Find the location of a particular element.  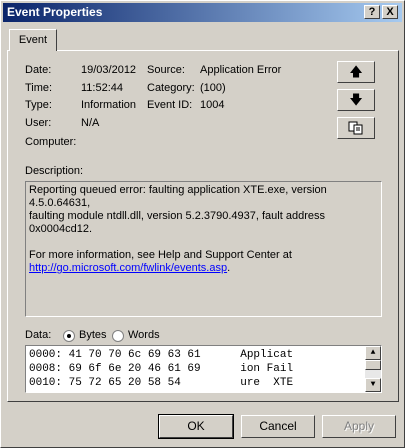

previous-event-button: 🡅 is located at coordinates (356, 72).